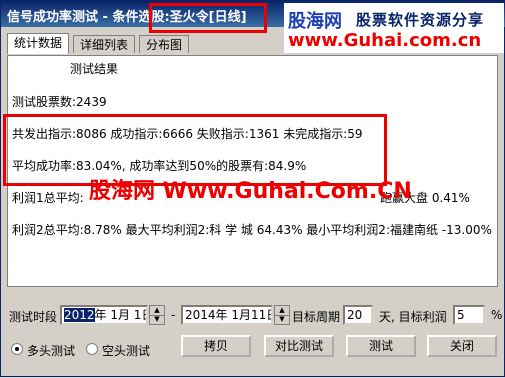 The image size is (505, 378). I want to click on start-date-spinner: ▲ ▼, so click(157, 315).